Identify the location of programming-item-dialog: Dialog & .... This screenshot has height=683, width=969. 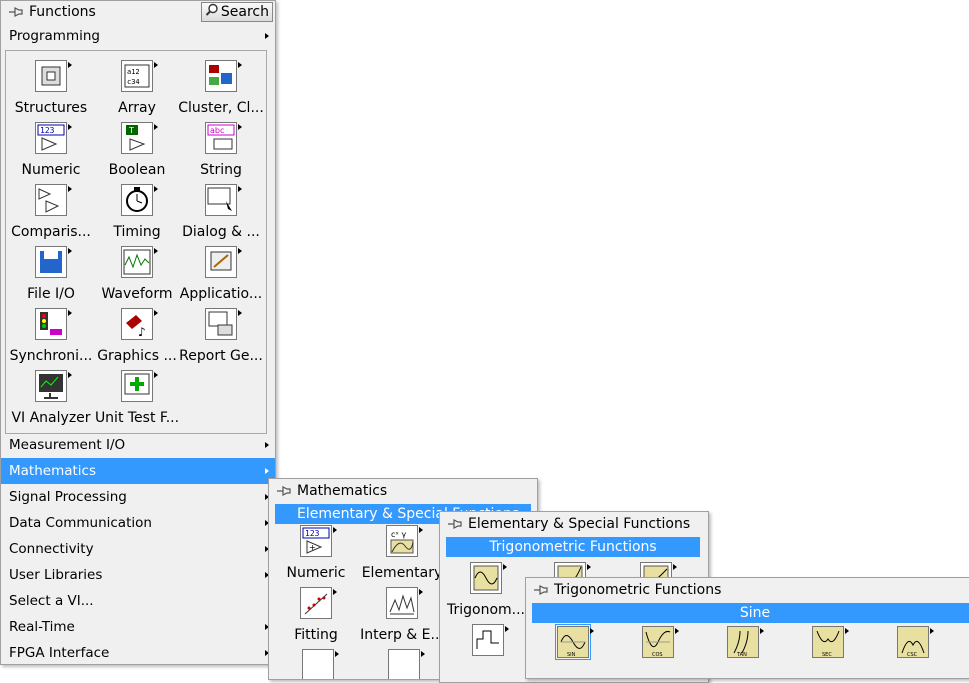
(221, 212).